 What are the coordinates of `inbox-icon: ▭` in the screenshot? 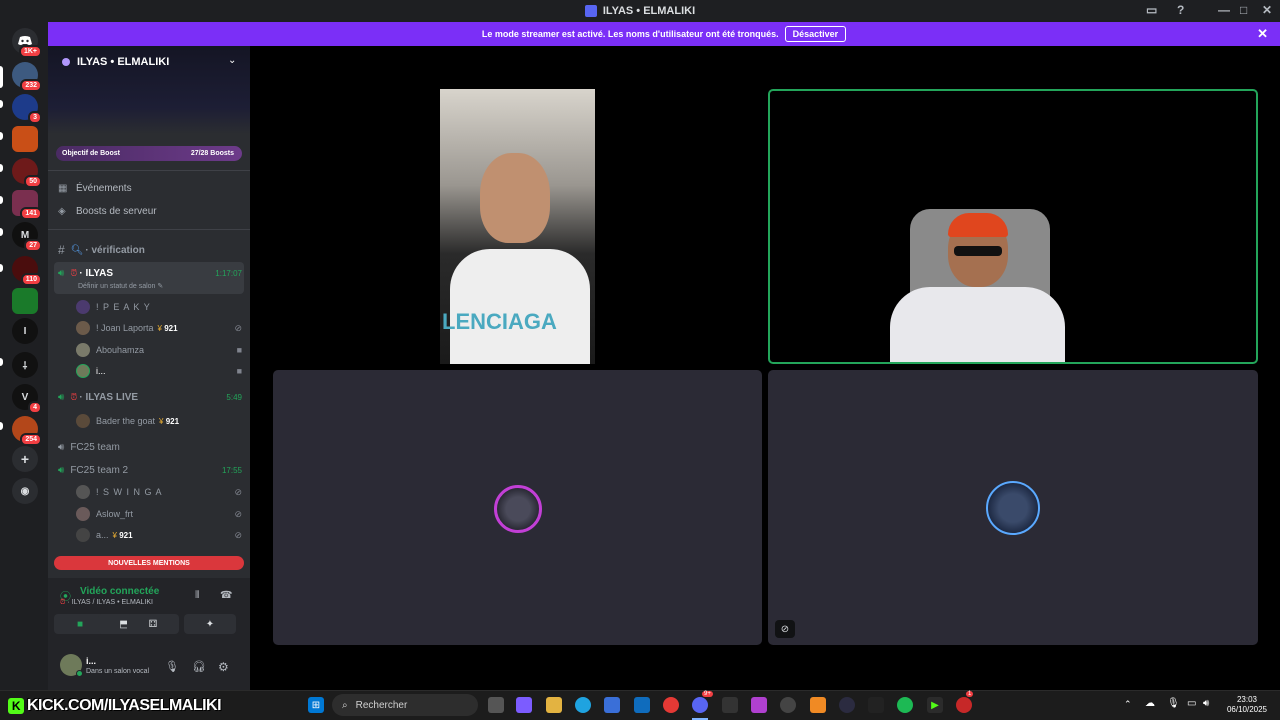 It's located at (1151, 10).